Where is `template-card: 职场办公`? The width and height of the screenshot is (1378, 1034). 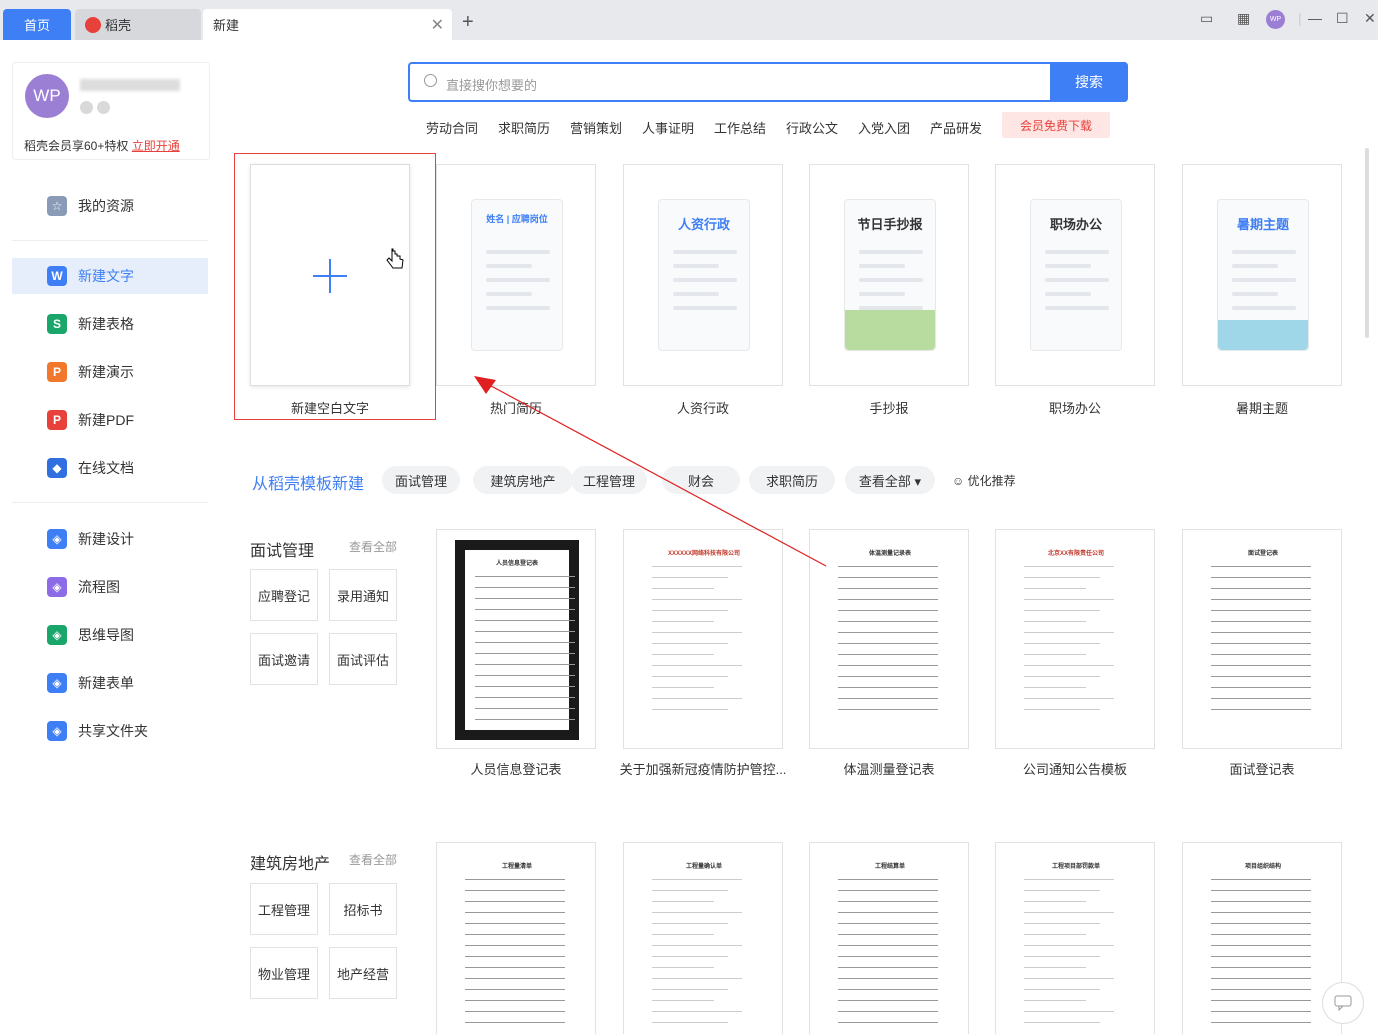
template-card: 职场办公 is located at coordinates (1075, 275).